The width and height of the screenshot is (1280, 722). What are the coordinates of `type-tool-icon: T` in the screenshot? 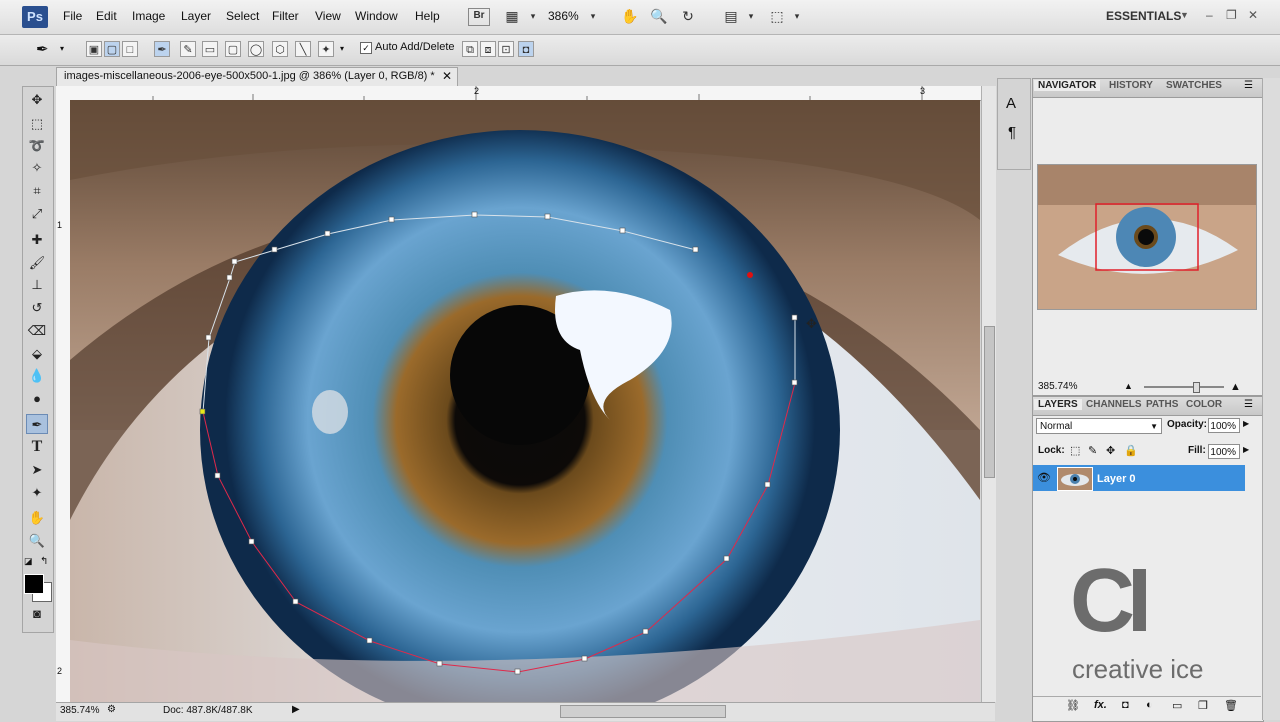 It's located at (37, 447).